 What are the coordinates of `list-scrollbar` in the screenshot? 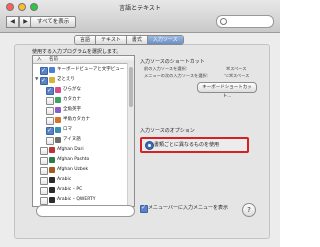 It's located at (130, 134).